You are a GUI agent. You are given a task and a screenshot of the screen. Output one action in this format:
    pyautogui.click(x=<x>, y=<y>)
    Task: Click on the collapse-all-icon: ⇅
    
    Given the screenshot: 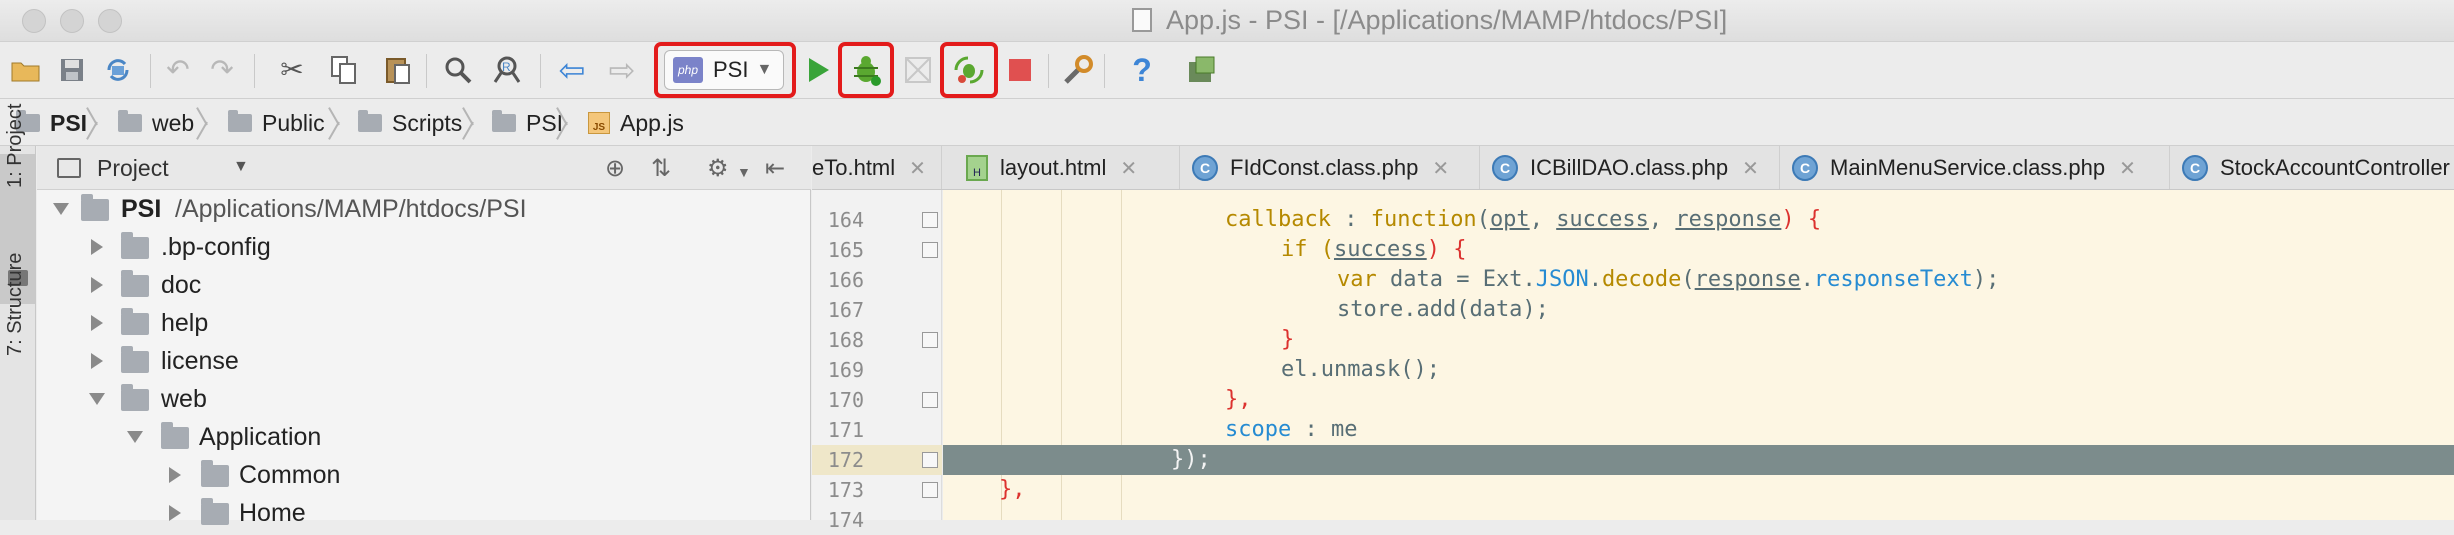 What is the action you would take?
    pyautogui.click(x=661, y=168)
    